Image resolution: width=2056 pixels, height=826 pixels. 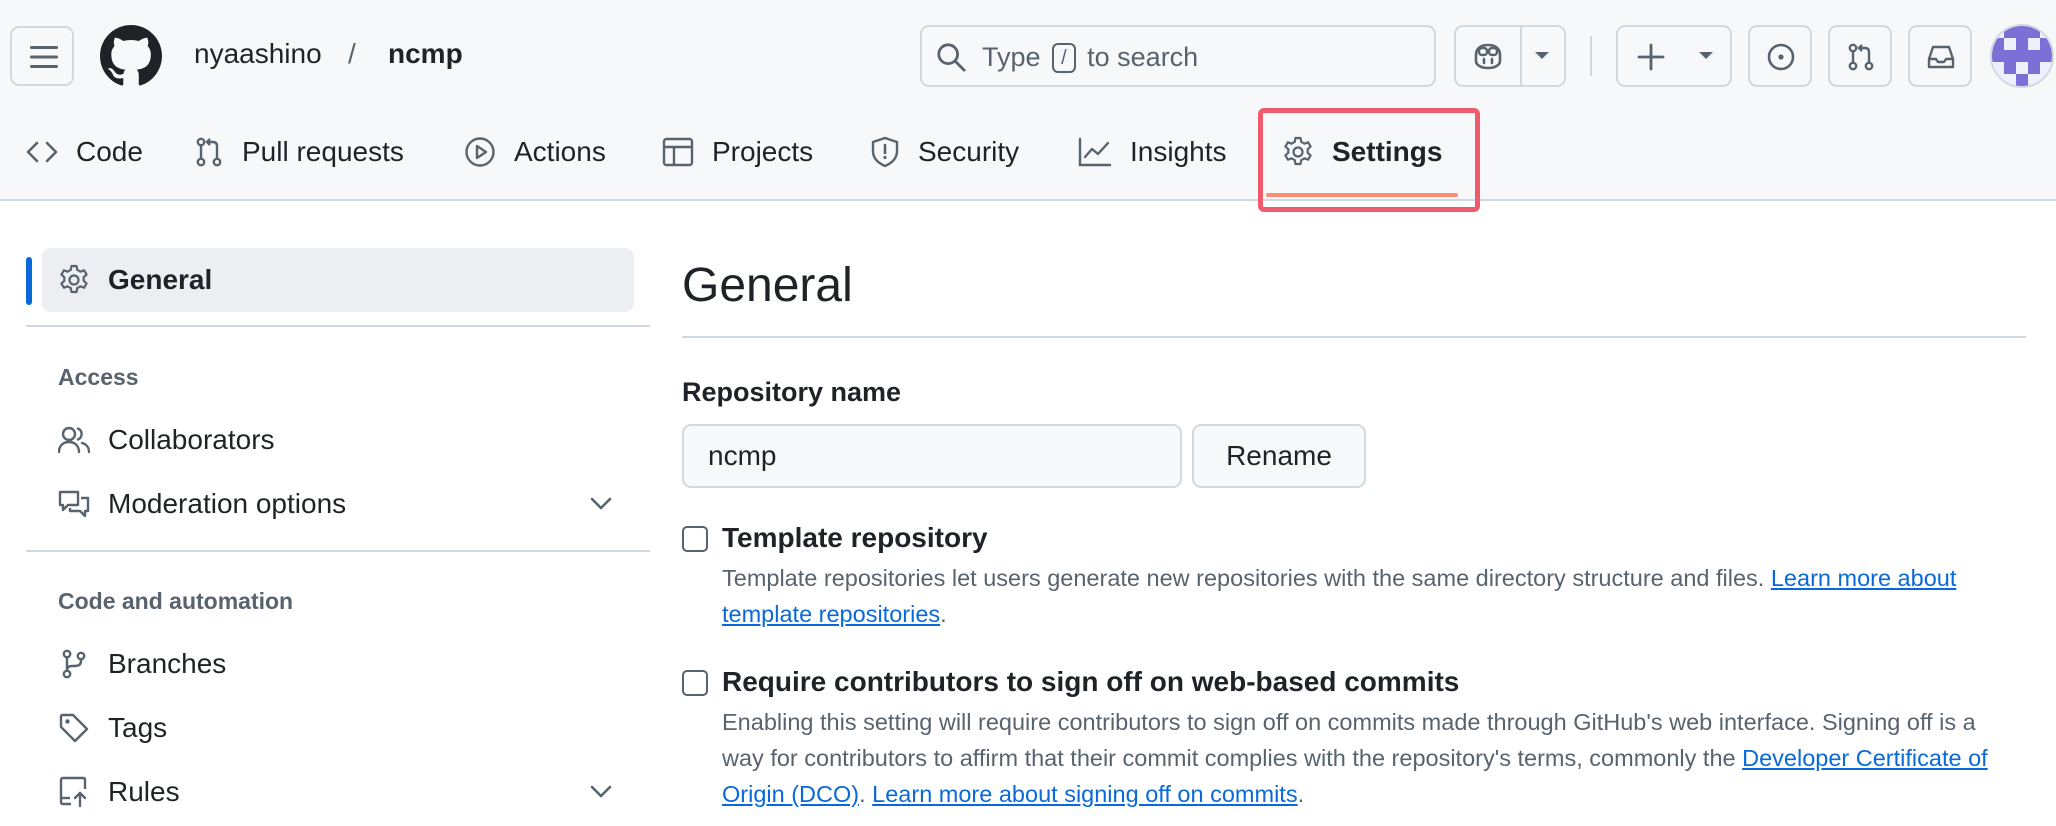 I want to click on search-input: Type / to search, so click(x=1178, y=56).